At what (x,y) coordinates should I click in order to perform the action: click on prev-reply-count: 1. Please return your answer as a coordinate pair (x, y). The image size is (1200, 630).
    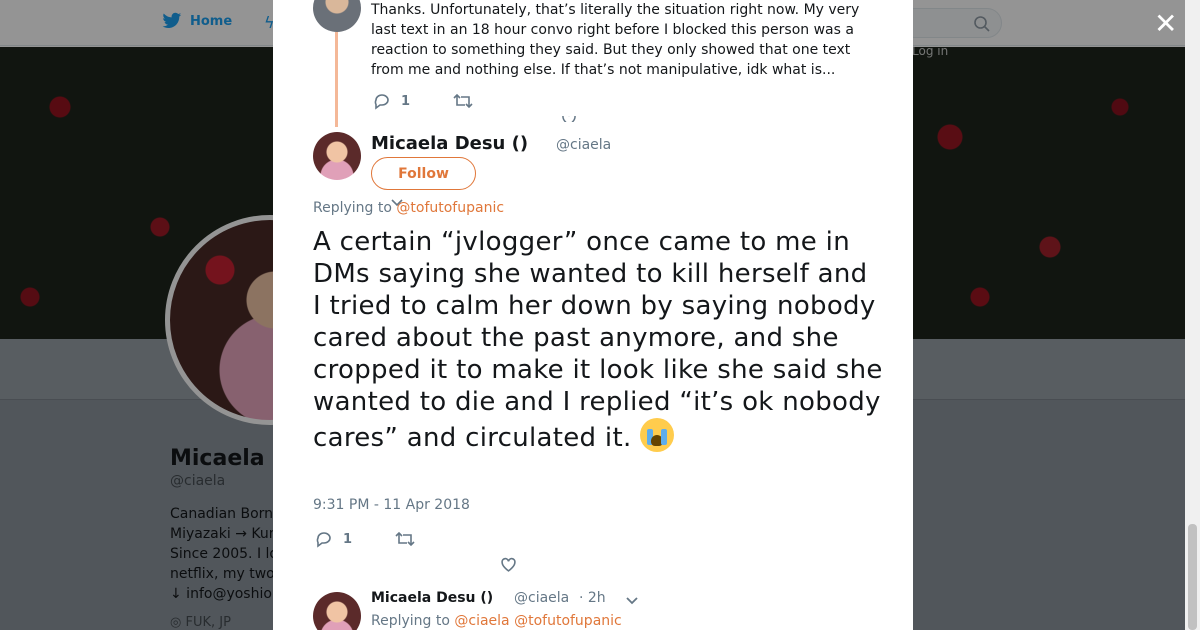
    Looking at the image, I should click on (406, 101).